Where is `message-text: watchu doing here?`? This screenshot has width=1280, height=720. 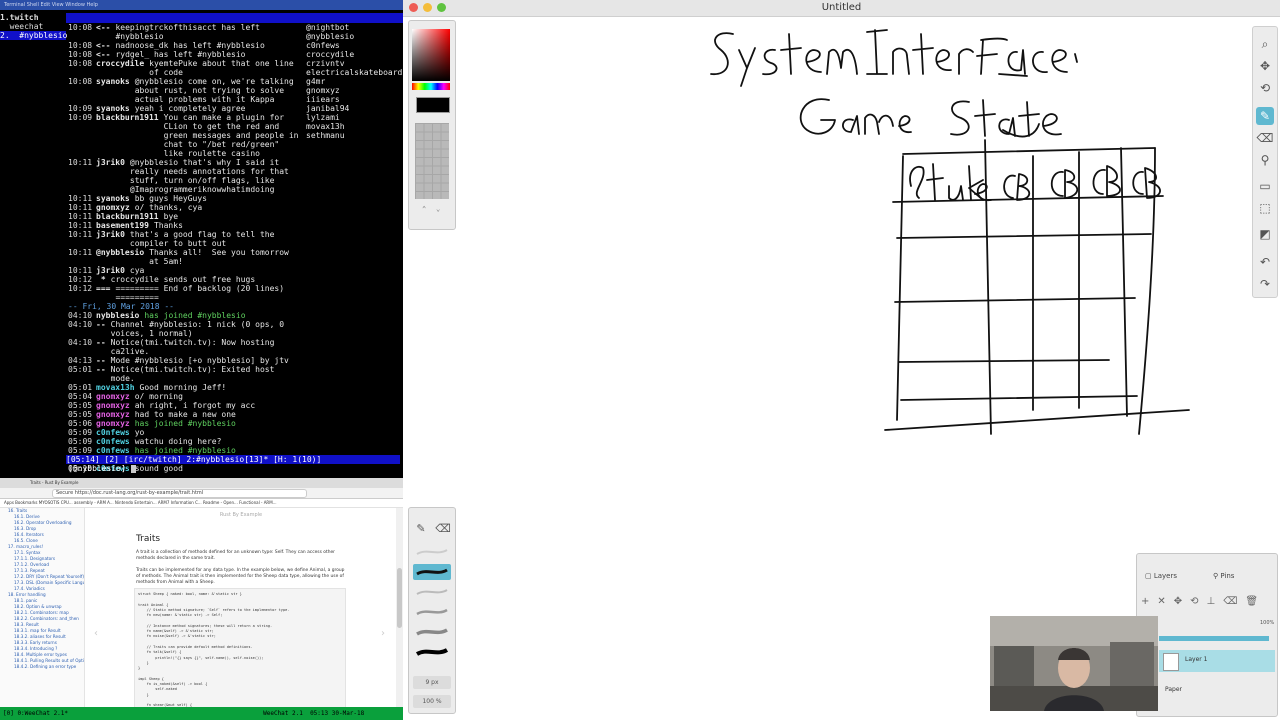
message-text: watchu doing here? is located at coordinates (178, 441).